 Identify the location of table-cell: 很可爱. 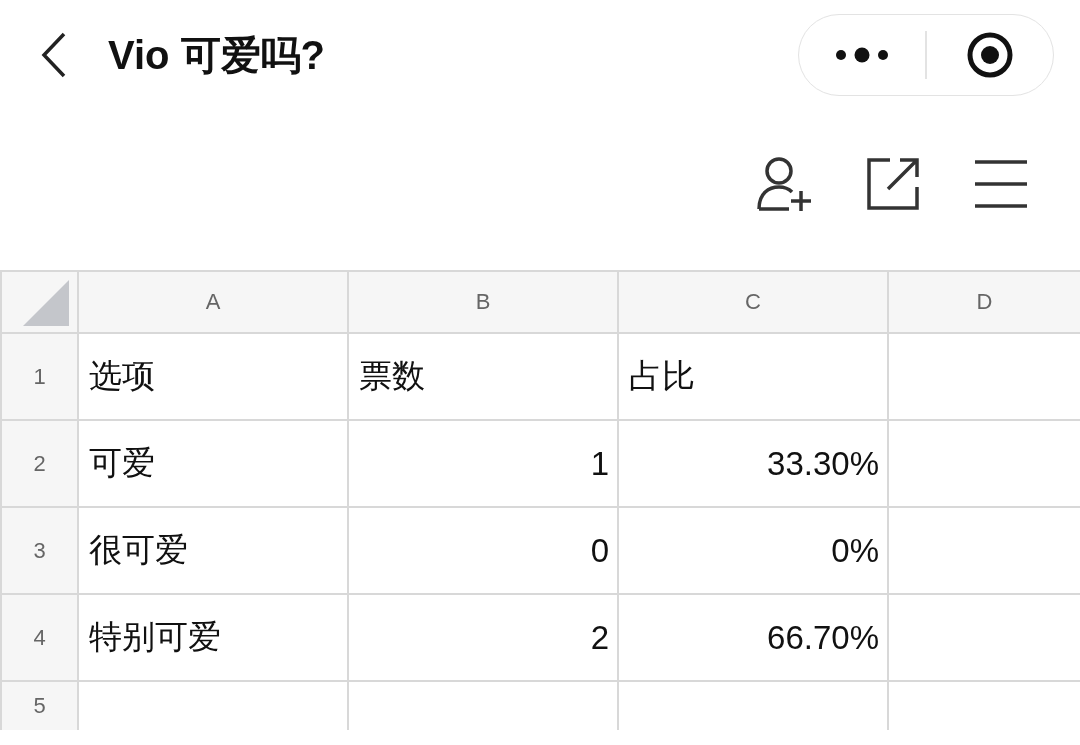
(213, 550).